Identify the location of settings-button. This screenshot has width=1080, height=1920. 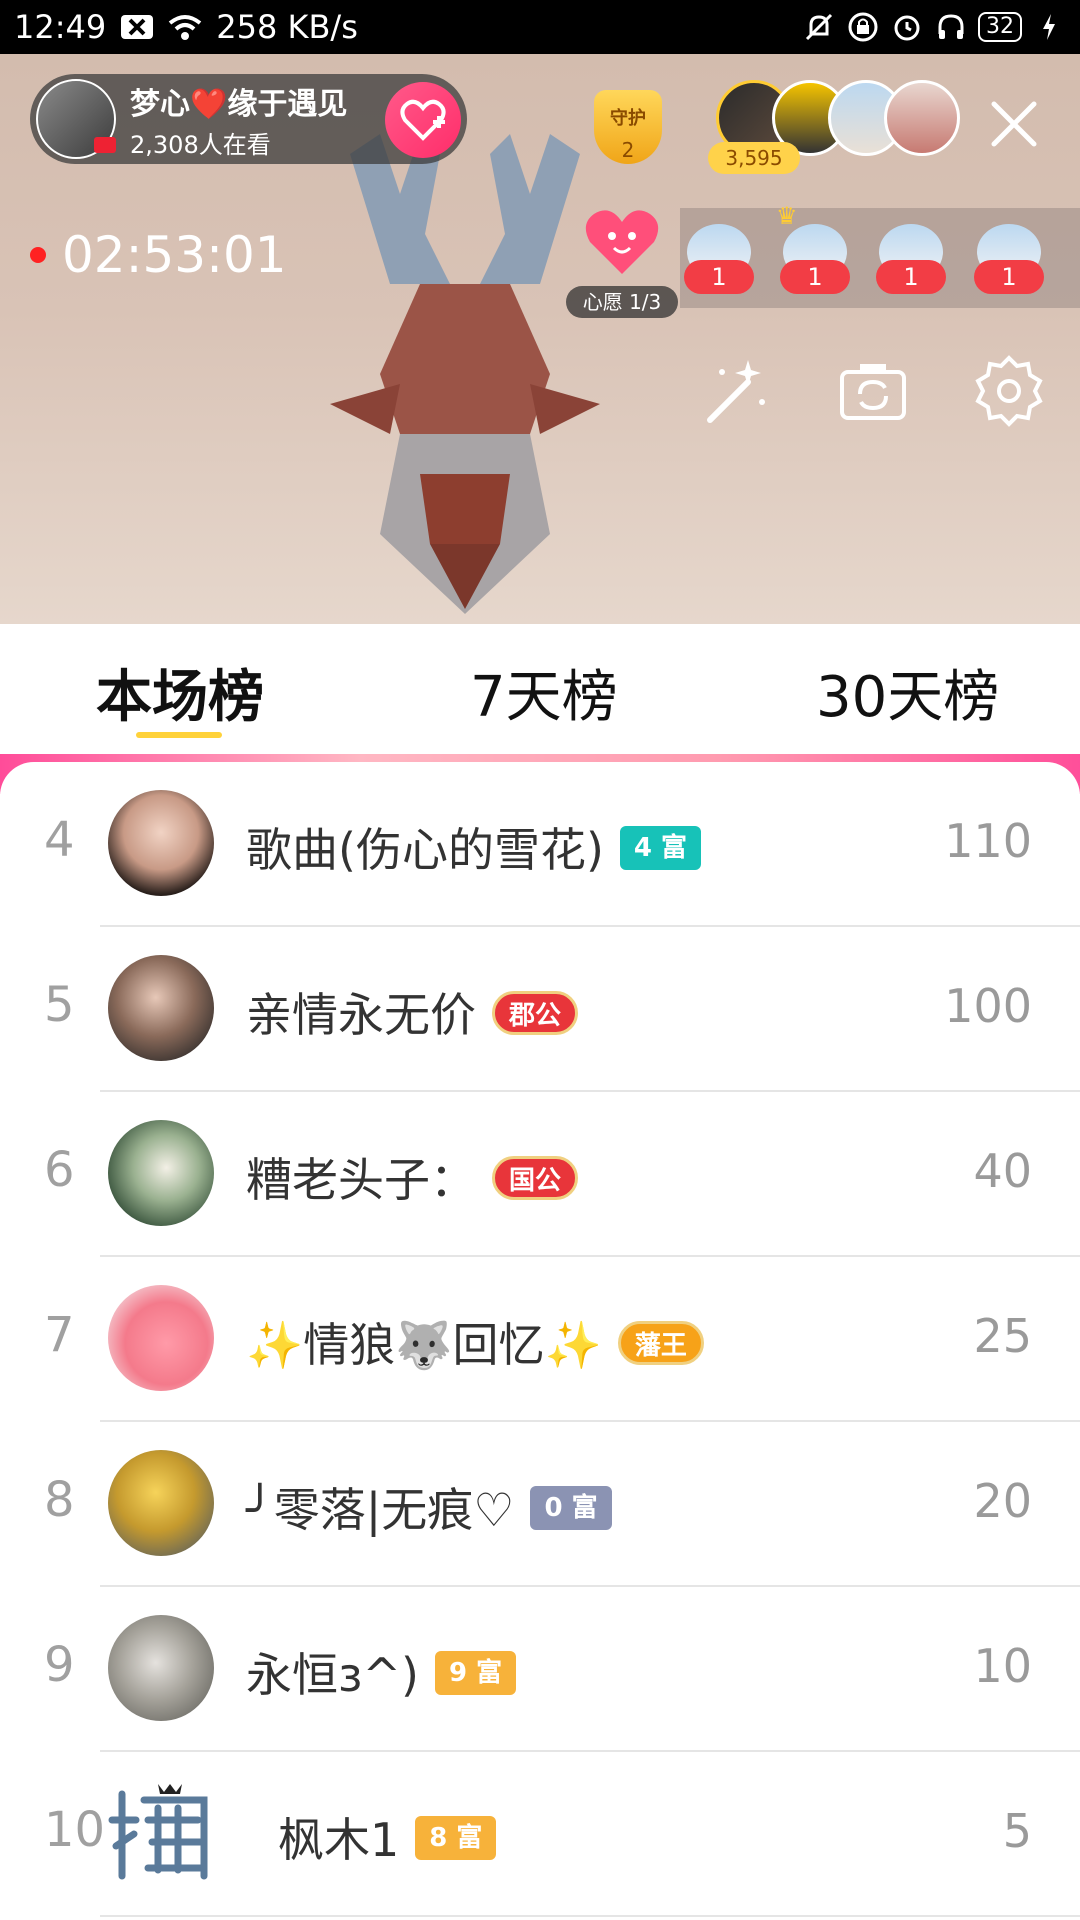
(1009, 391).